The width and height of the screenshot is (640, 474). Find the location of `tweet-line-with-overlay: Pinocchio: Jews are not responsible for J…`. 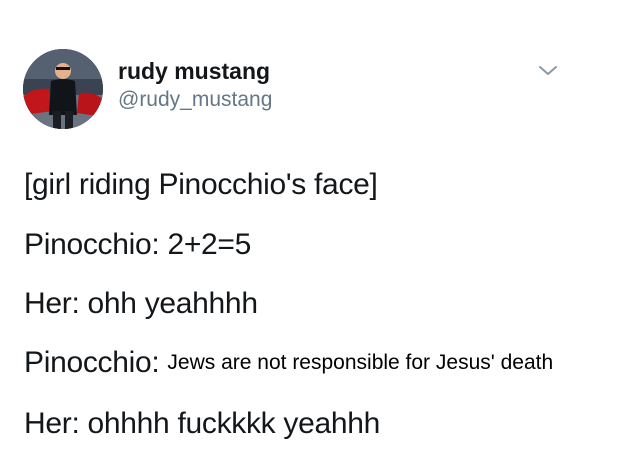

tweet-line-with-overlay: Pinocchio: Jews are not responsible for J… is located at coordinates (288, 363).